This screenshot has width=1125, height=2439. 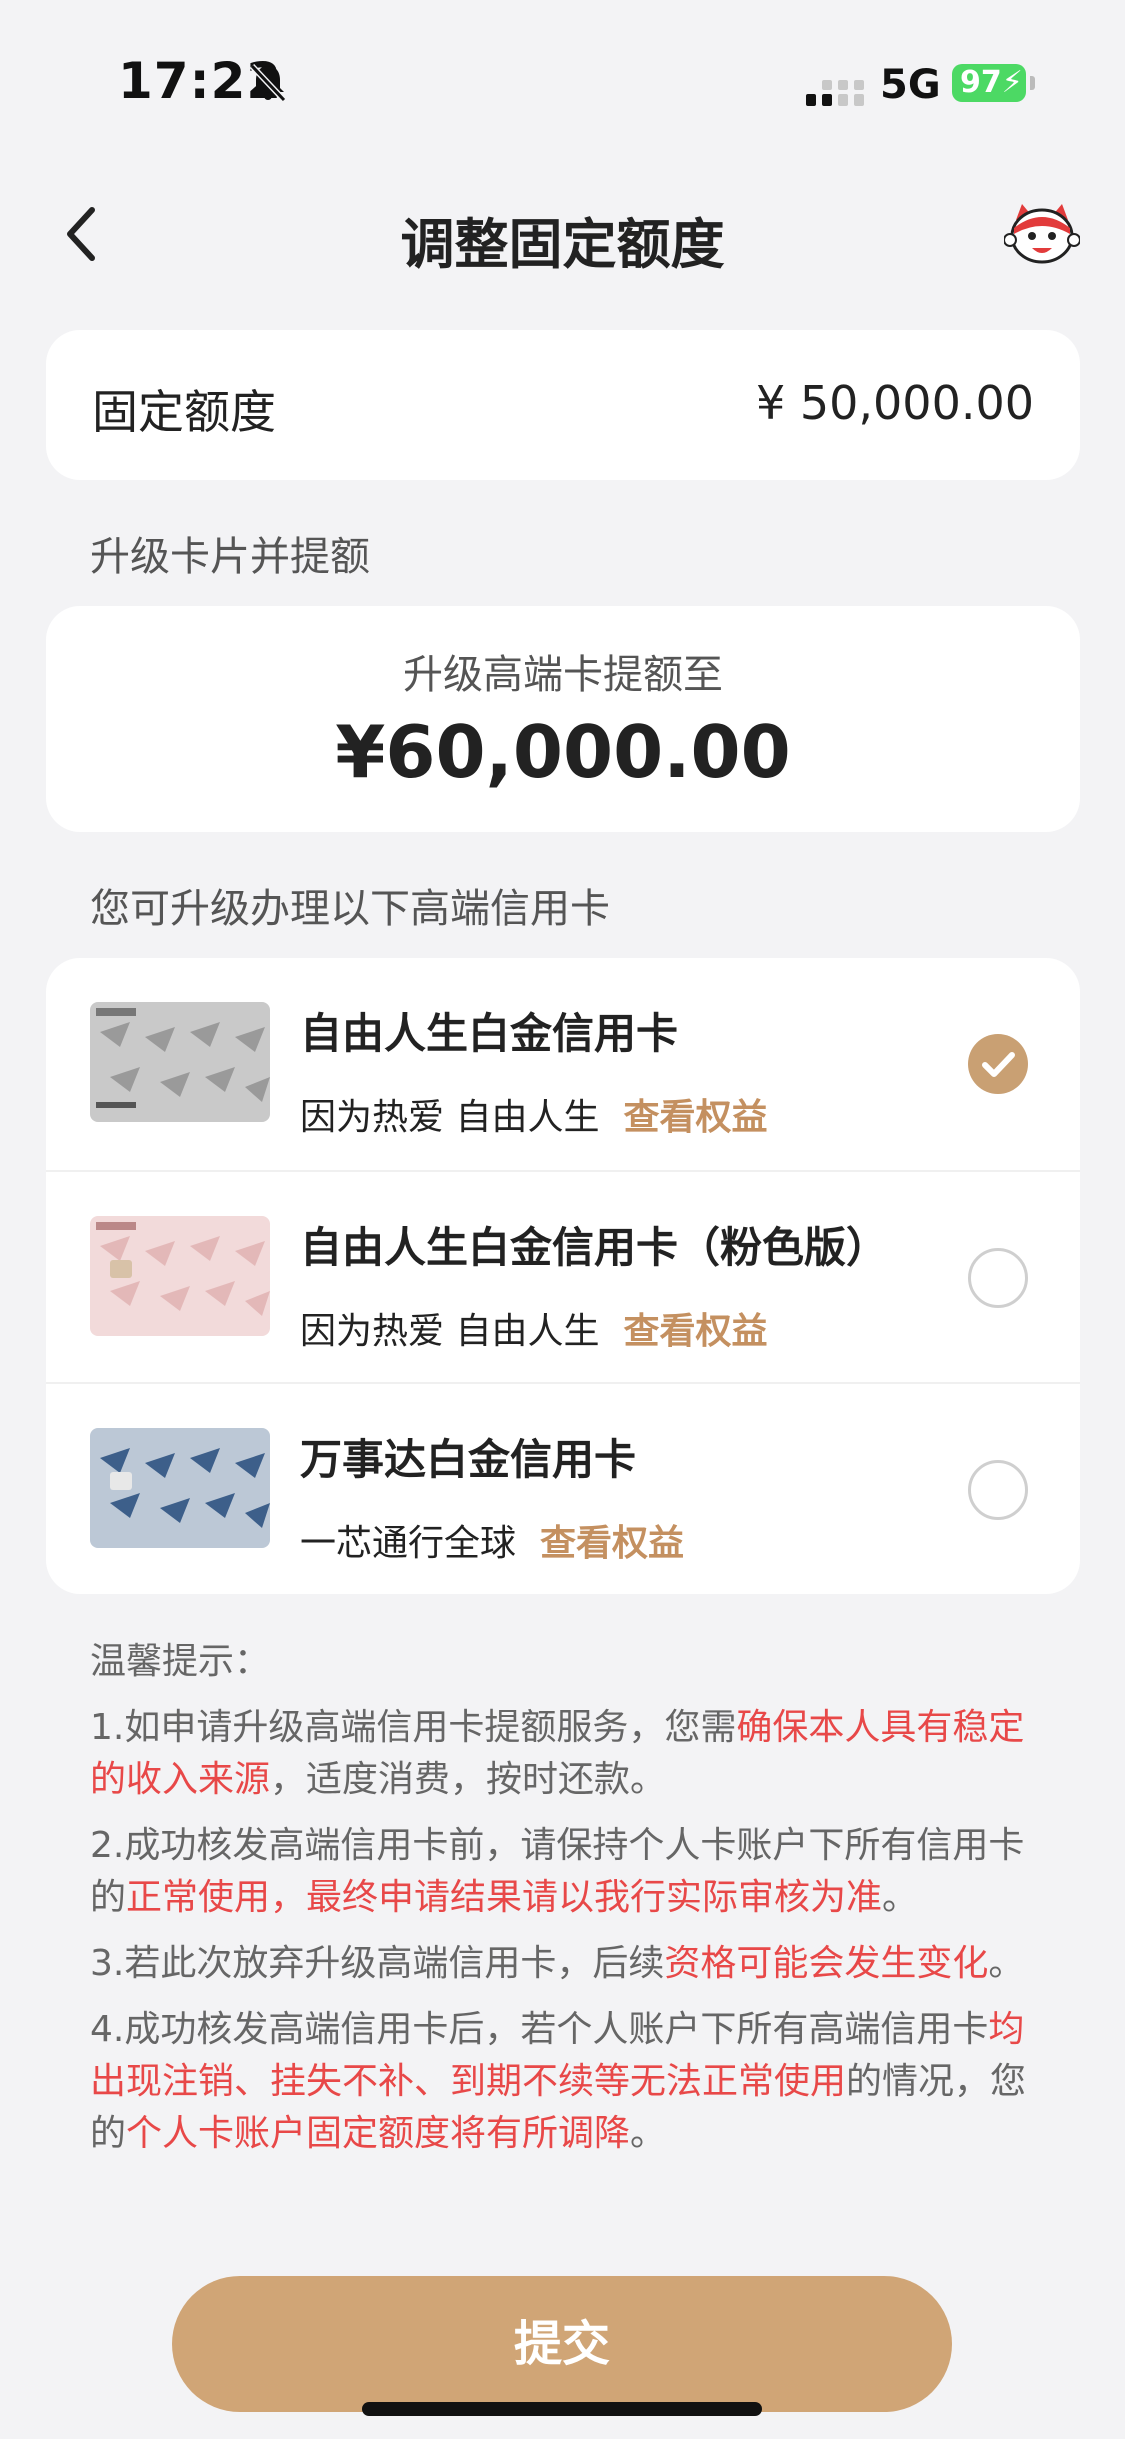 What do you see at coordinates (895, 403) in the screenshot?
I see `fixed-limit-value: ¥ 50,000.00` at bounding box center [895, 403].